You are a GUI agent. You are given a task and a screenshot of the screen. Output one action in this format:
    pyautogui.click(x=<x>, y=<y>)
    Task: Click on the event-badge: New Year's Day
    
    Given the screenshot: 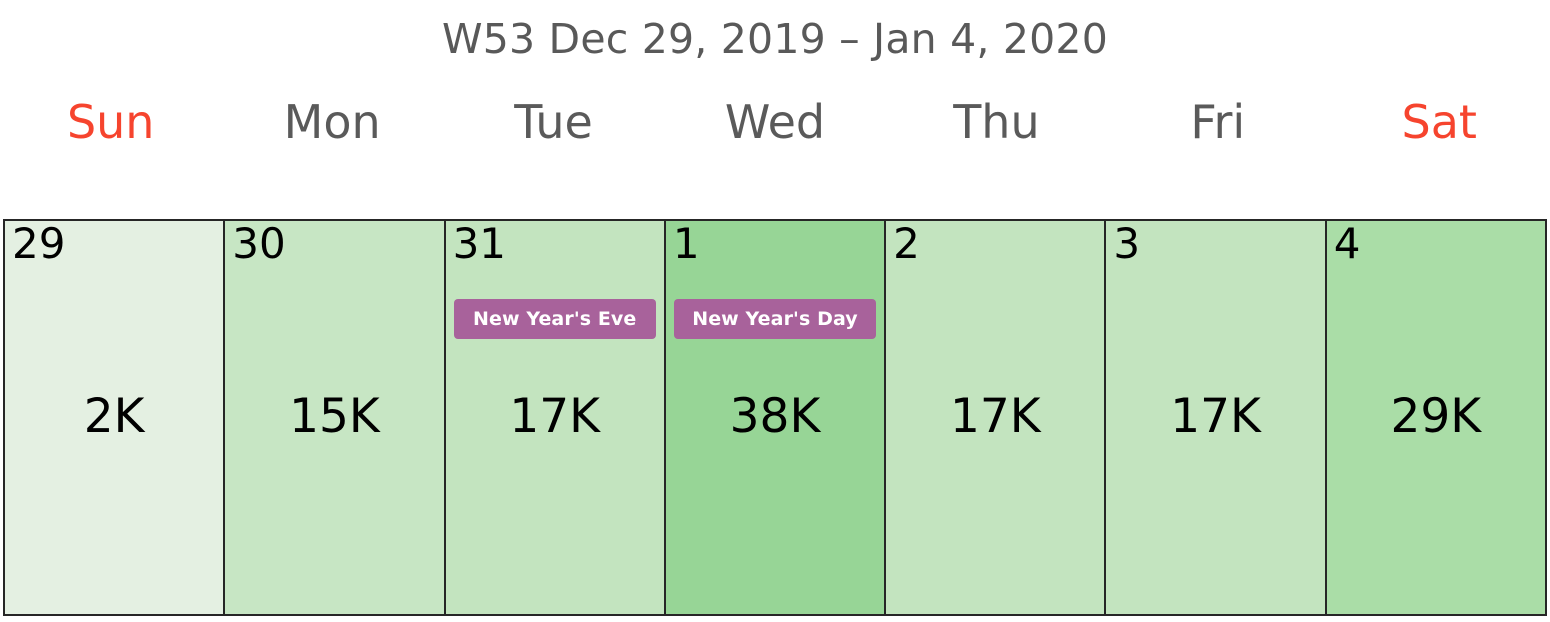 What is the action you would take?
    pyautogui.click(x=775, y=319)
    